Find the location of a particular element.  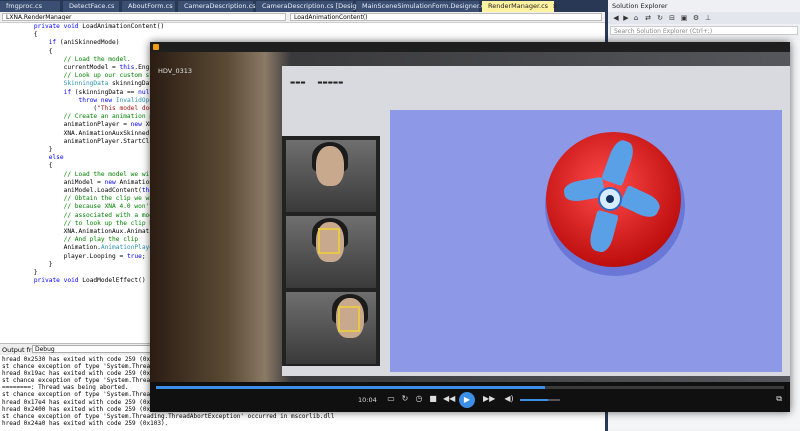

document-tab: AboutForm.cs is located at coordinates (148, 6).